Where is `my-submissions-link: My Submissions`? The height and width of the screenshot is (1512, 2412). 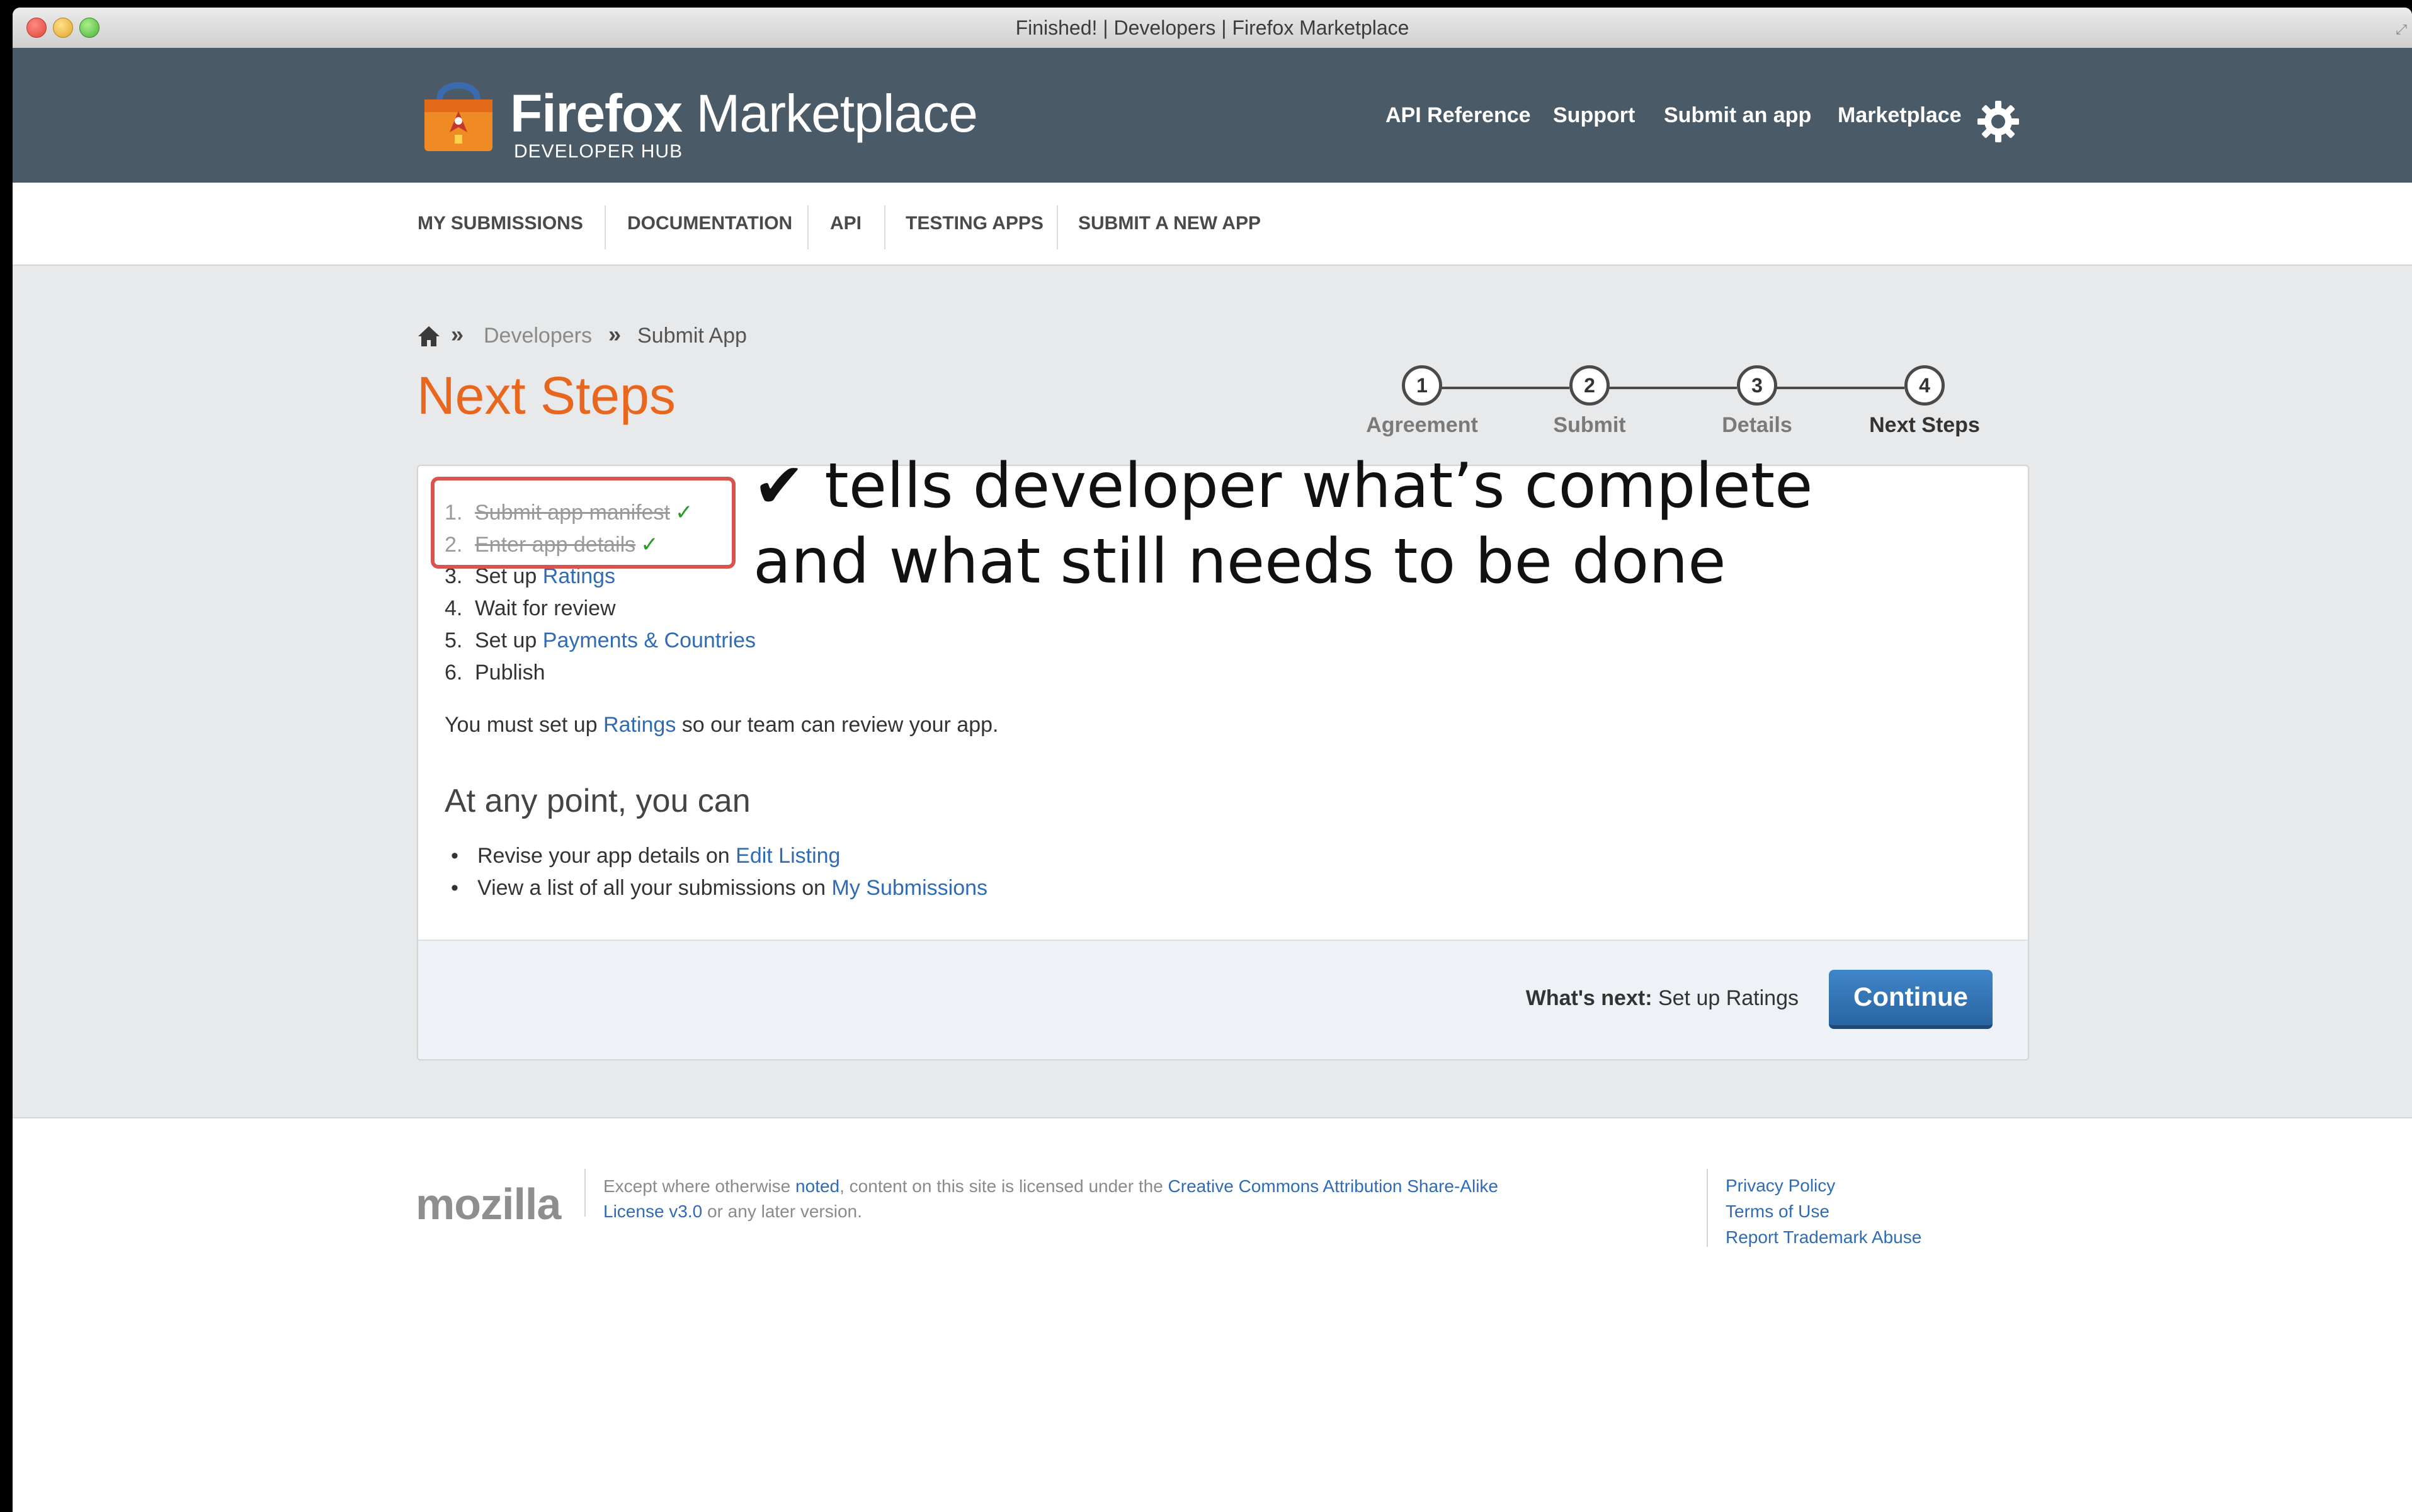 my-submissions-link: My Submissions is located at coordinates (910, 888).